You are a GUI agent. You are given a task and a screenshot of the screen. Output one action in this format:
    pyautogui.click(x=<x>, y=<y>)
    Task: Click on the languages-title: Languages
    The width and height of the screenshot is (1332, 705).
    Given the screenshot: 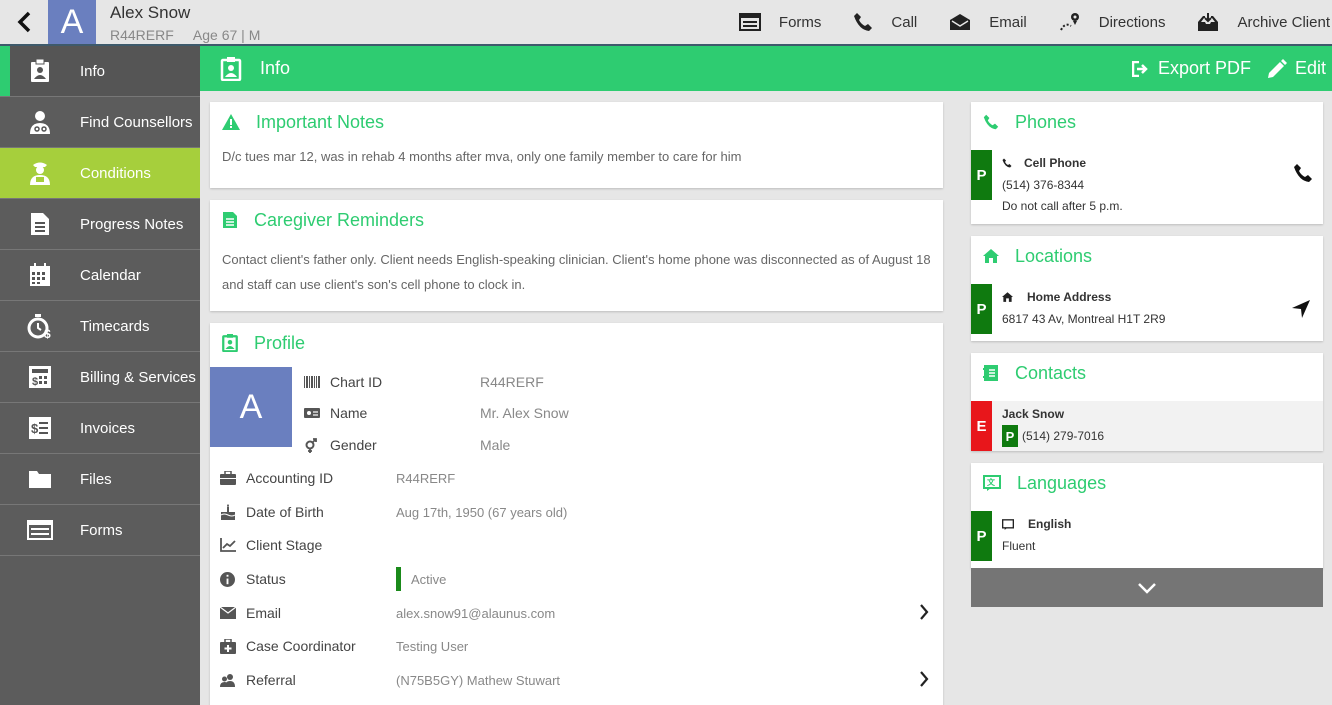 What is the action you would take?
    pyautogui.click(x=1062, y=482)
    